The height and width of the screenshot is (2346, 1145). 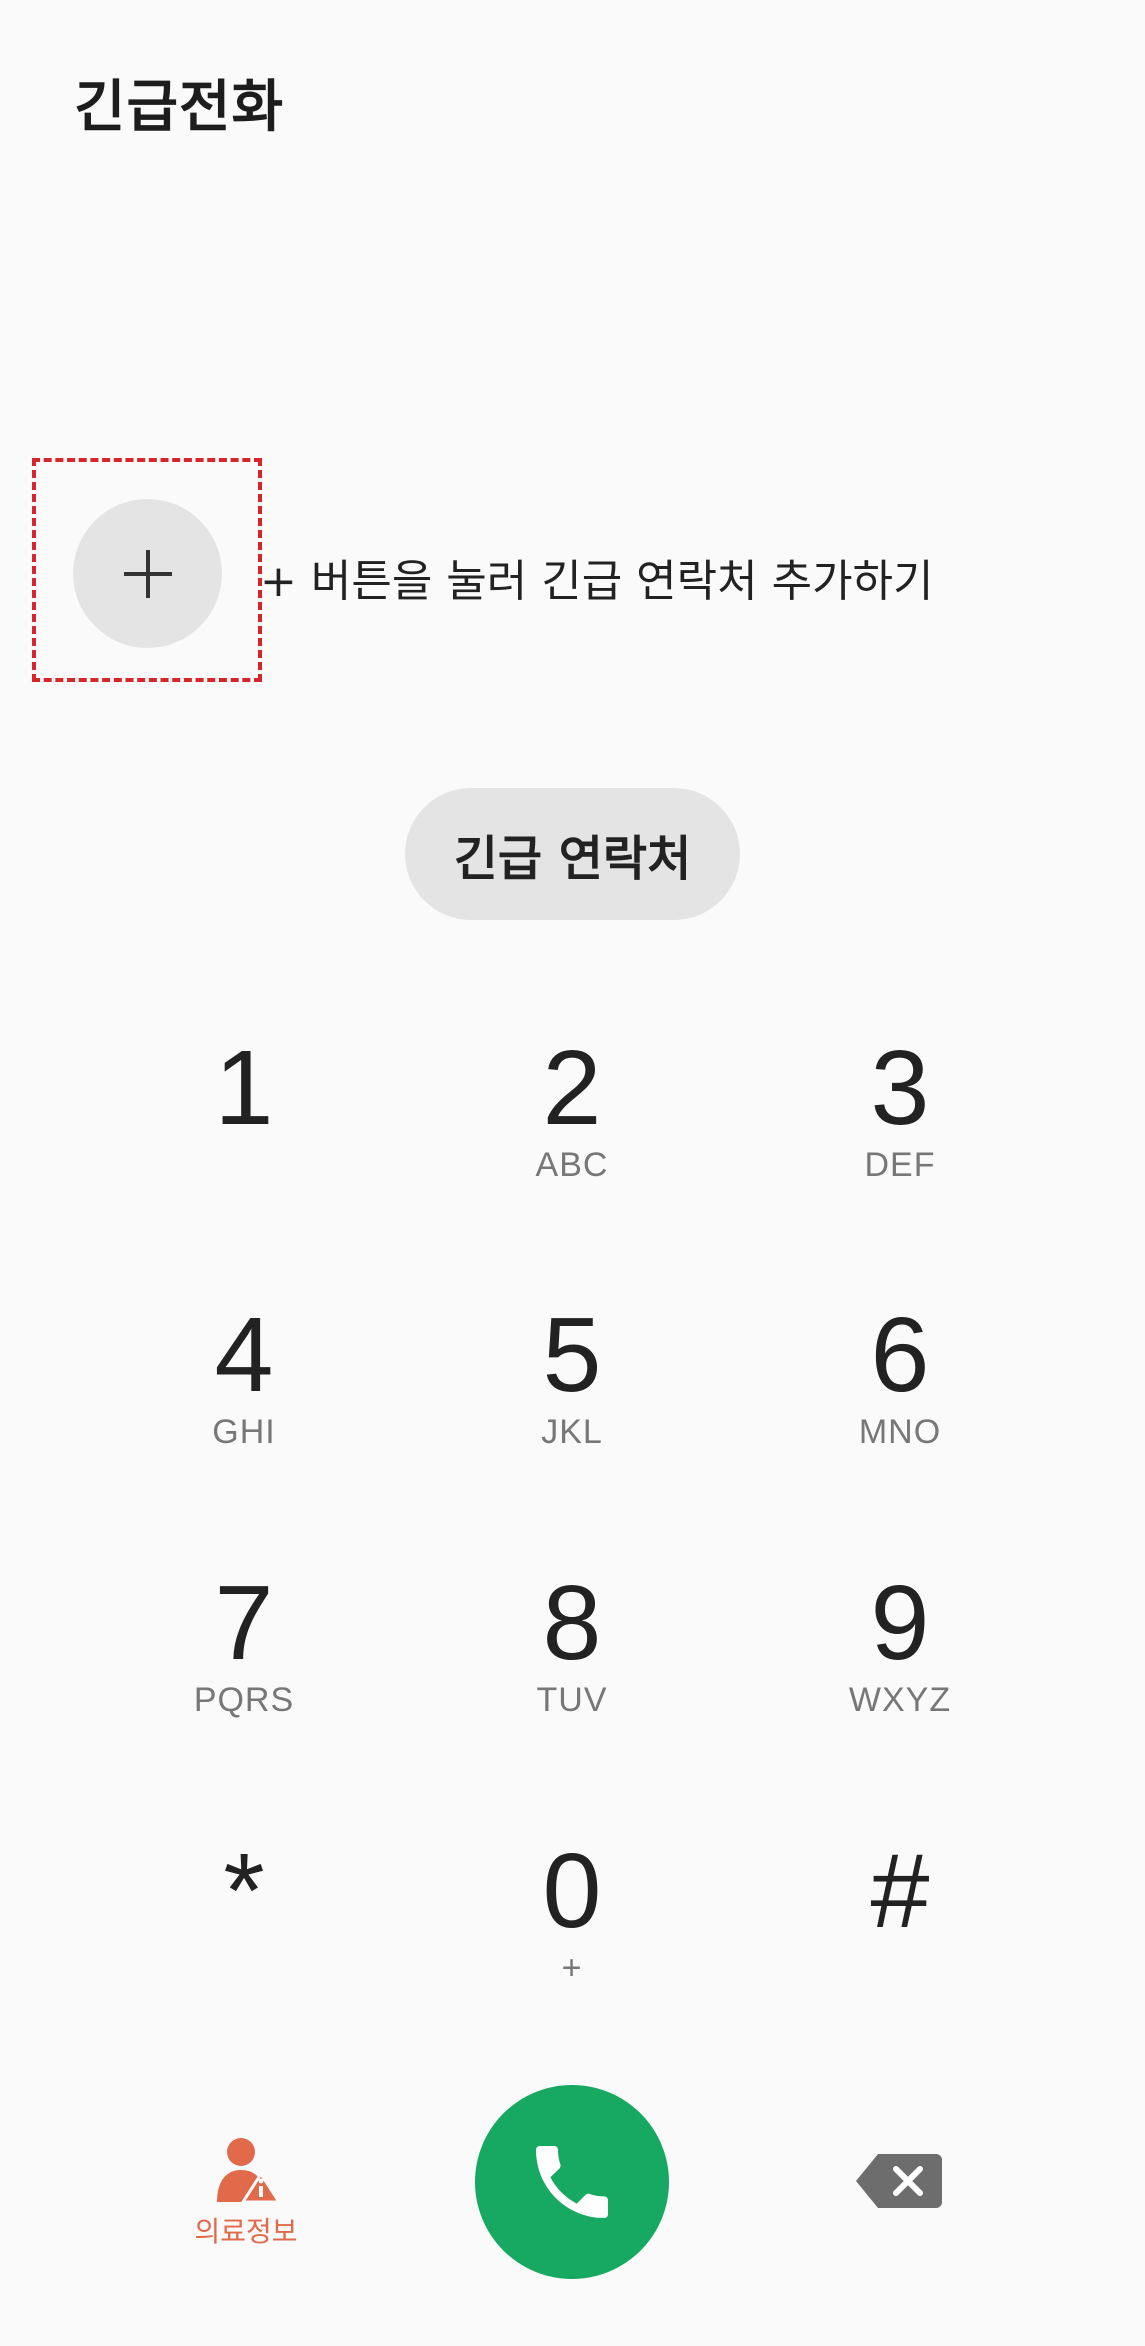 What do you see at coordinates (246, 2231) in the screenshot?
I see `medical-info-label: 의료정보` at bounding box center [246, 2231].